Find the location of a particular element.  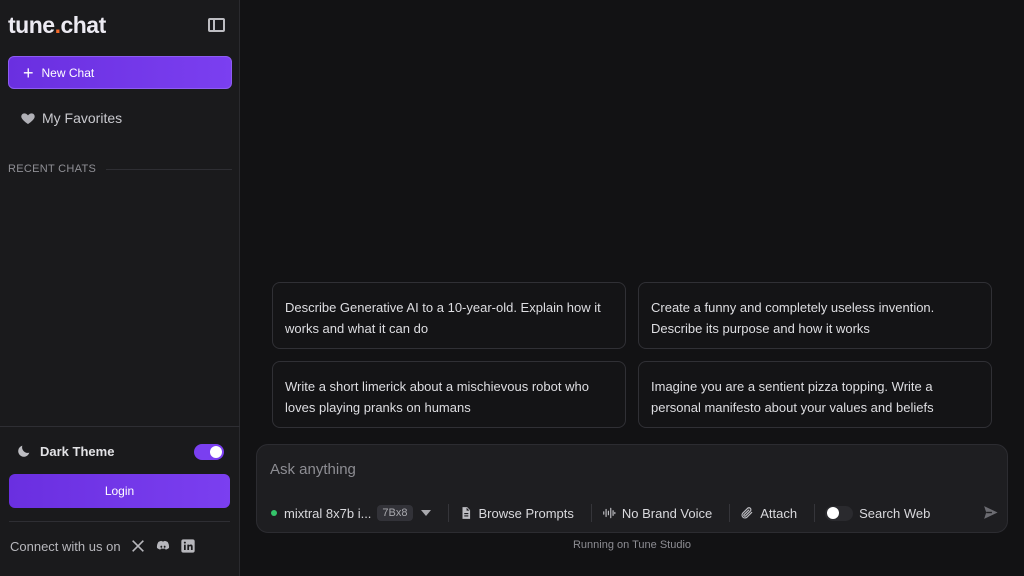

send-icon is located at coordinates (990, 512).